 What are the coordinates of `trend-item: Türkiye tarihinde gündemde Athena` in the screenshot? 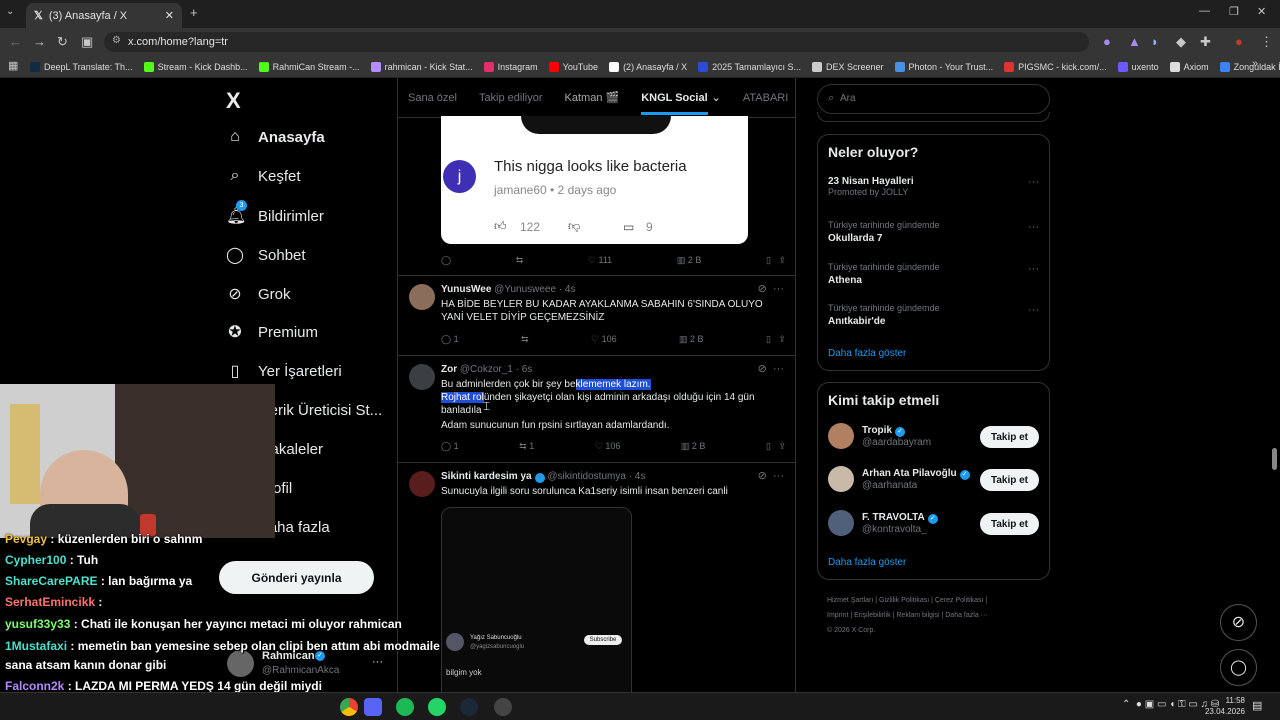 It's located at (884, 274).